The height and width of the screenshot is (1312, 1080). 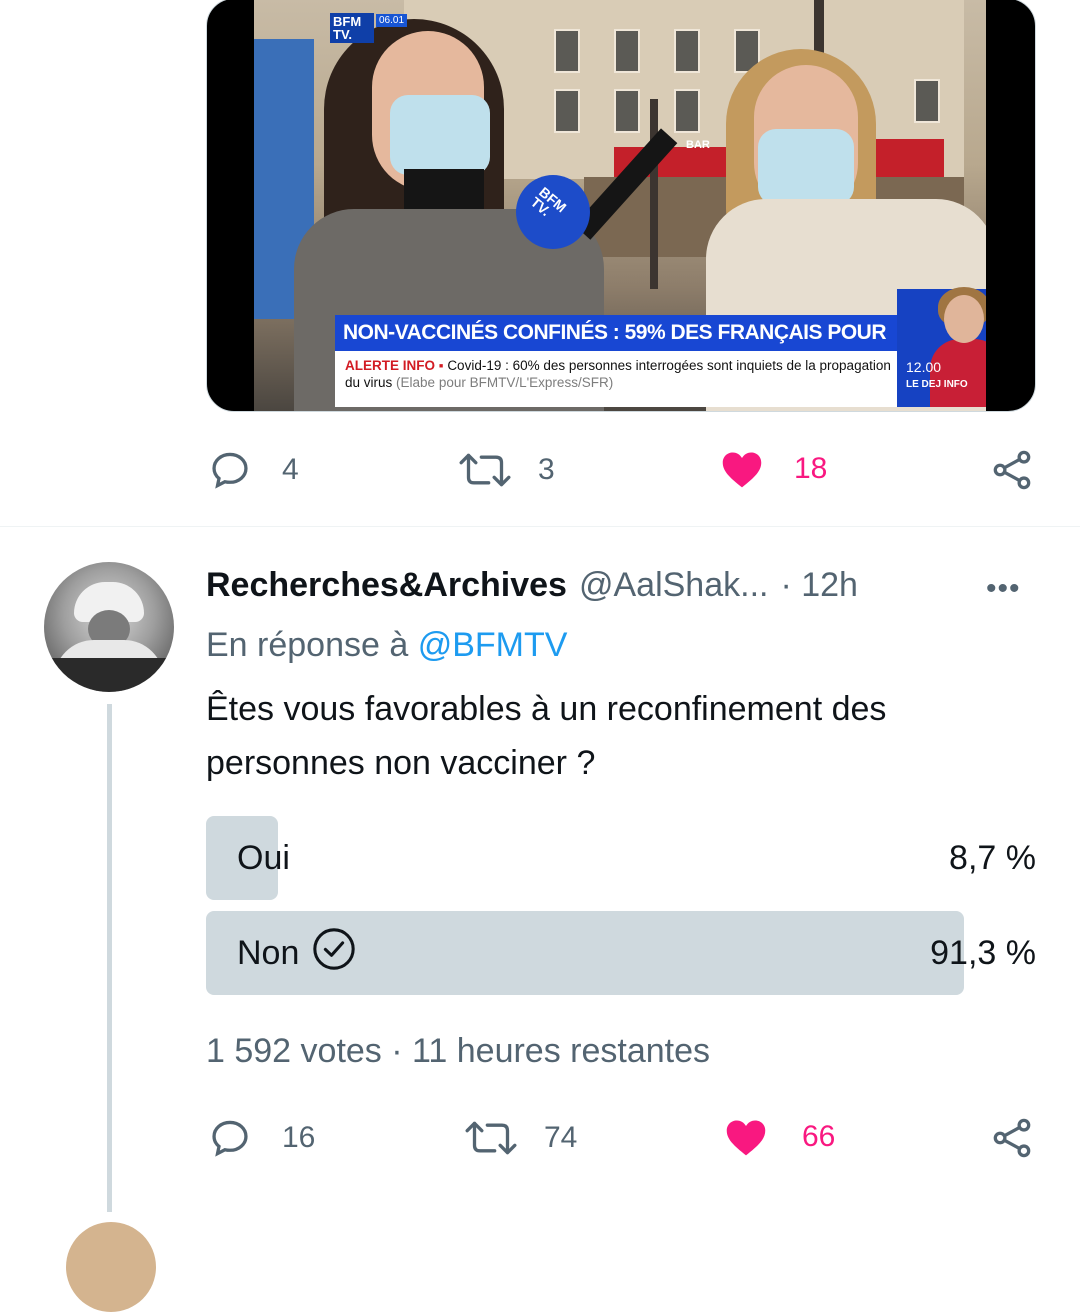 I want to click on bfmtv-logo: BFM TV., so click(x=352, y=28).